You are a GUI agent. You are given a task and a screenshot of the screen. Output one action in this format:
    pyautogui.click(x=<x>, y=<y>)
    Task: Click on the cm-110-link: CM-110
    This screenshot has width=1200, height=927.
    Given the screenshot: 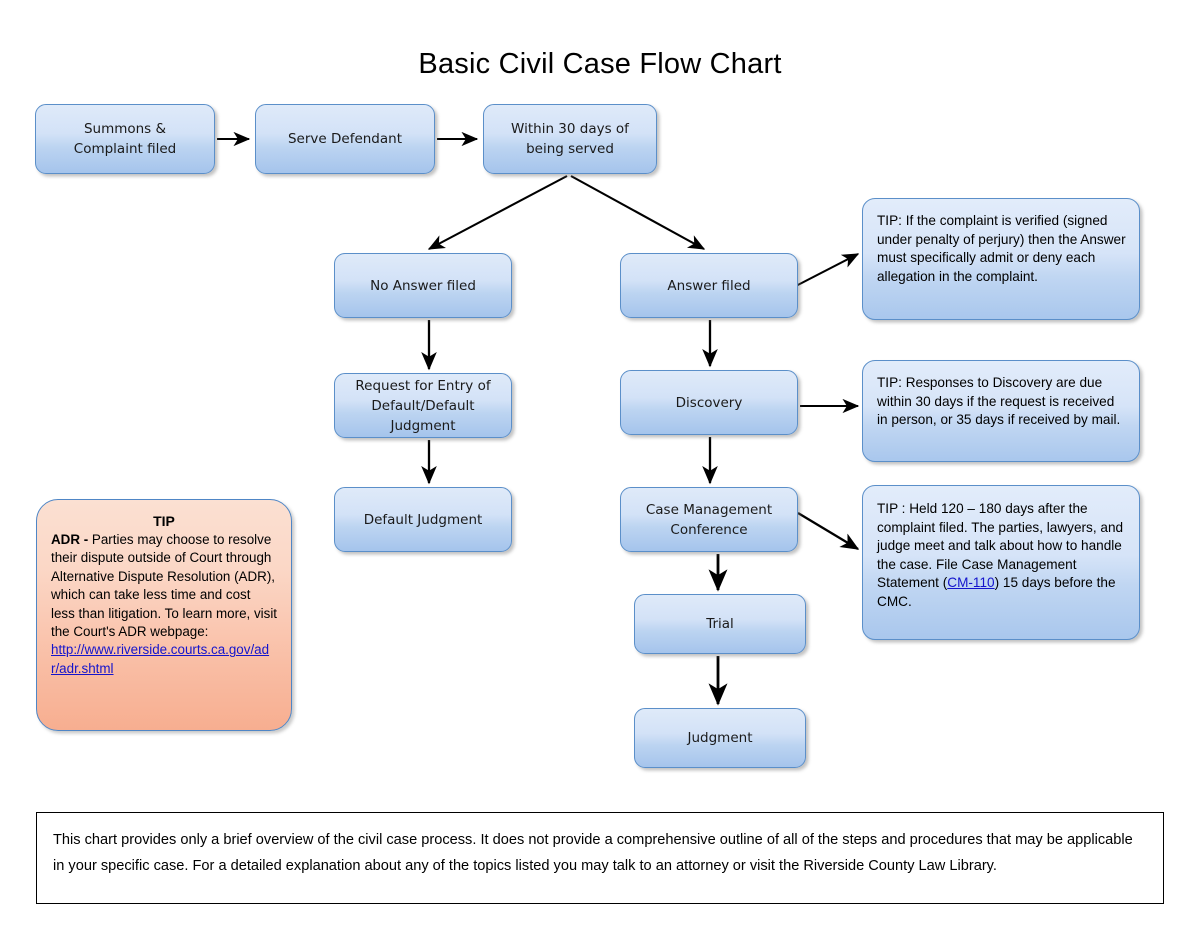 What is the action you would take?
    pyautogui.click(x=970, y=582)
    